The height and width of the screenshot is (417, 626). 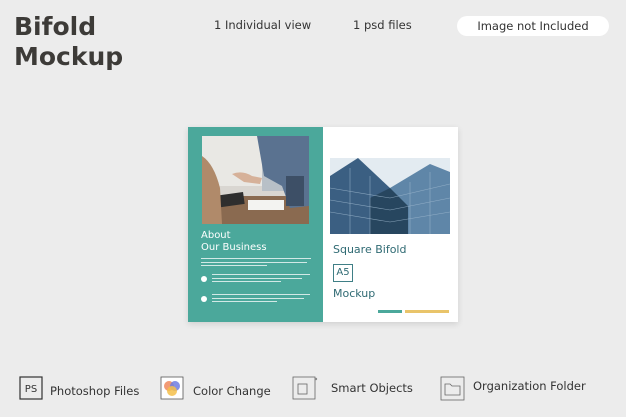 What do you see at coordinates (529, 386) in the screenshot?
I see `feature-label: Organization Folder` at bounding box center [529, 386].